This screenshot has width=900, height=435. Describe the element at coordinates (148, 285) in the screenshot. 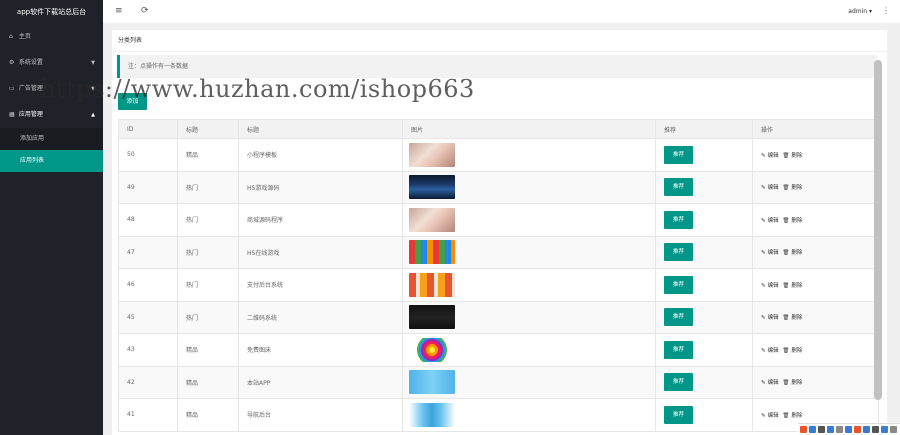

I see `cell-id: 46` at that location.